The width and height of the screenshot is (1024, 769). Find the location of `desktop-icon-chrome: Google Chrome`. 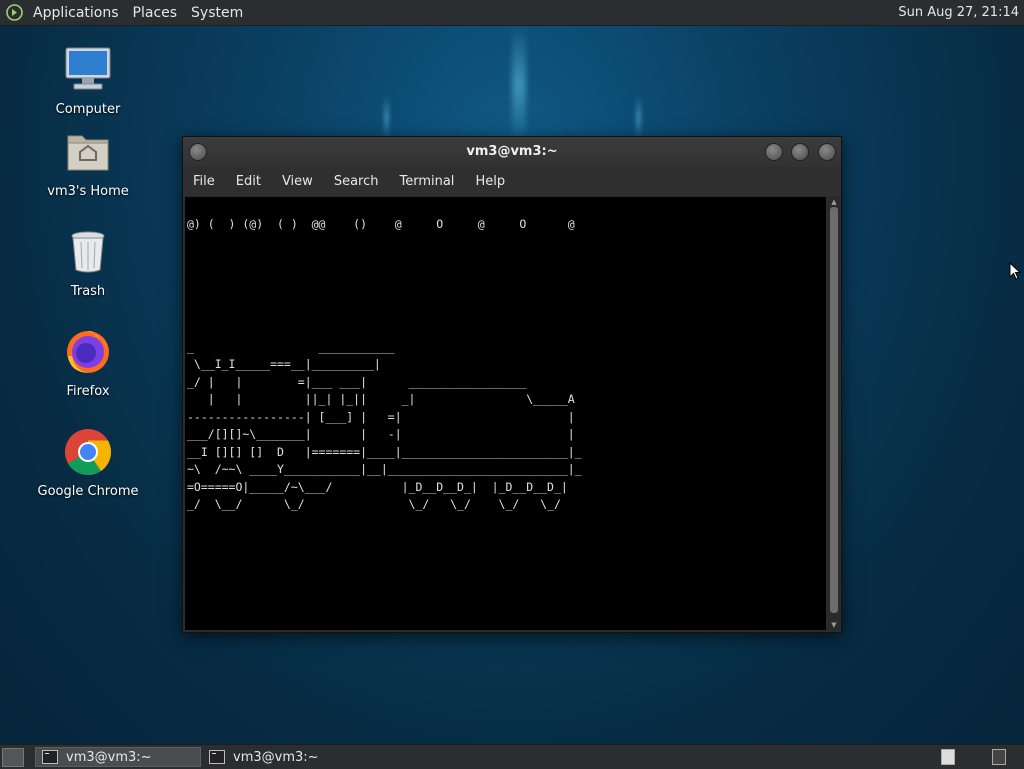

desktop-icon-chrome: Google Chrome is located at coordinates (88, 462).